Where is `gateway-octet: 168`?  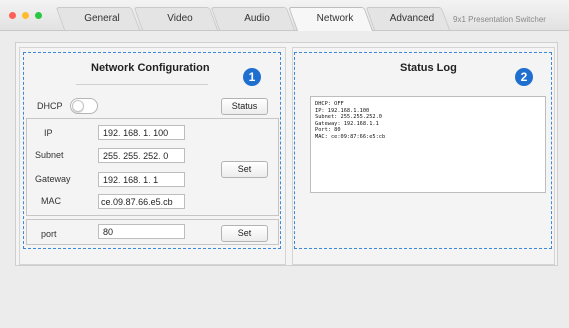
gateway-octet: 168 is located at coordinates (131, 180).